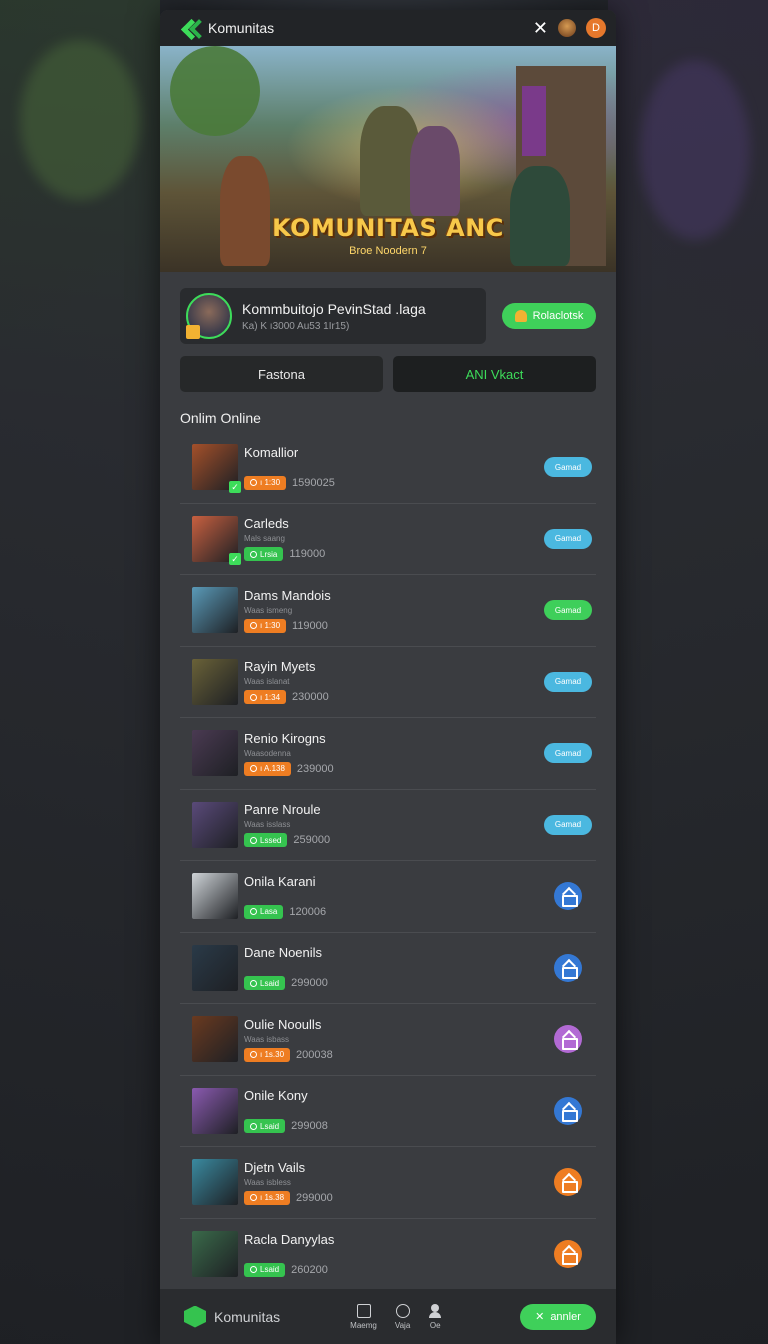 The height and width of the screenshot is (1344, 768). I want to click on member-row: Oulie Nooulls Waas isbass ı 1s.30 200038, so click(388, 1040).